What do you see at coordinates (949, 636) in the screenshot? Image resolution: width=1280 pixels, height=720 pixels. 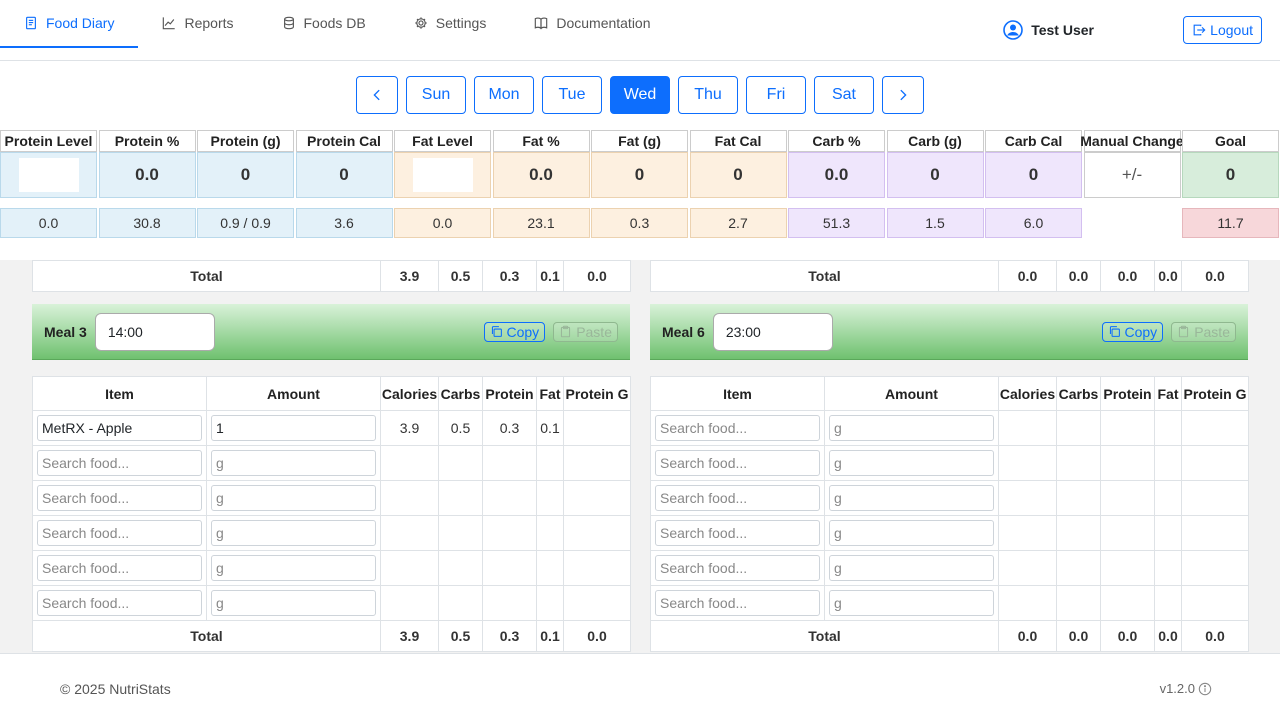 I see `total-row: Total 0.0 0.0 0.0 0.0 0.0` at bounding box center [949, 636].